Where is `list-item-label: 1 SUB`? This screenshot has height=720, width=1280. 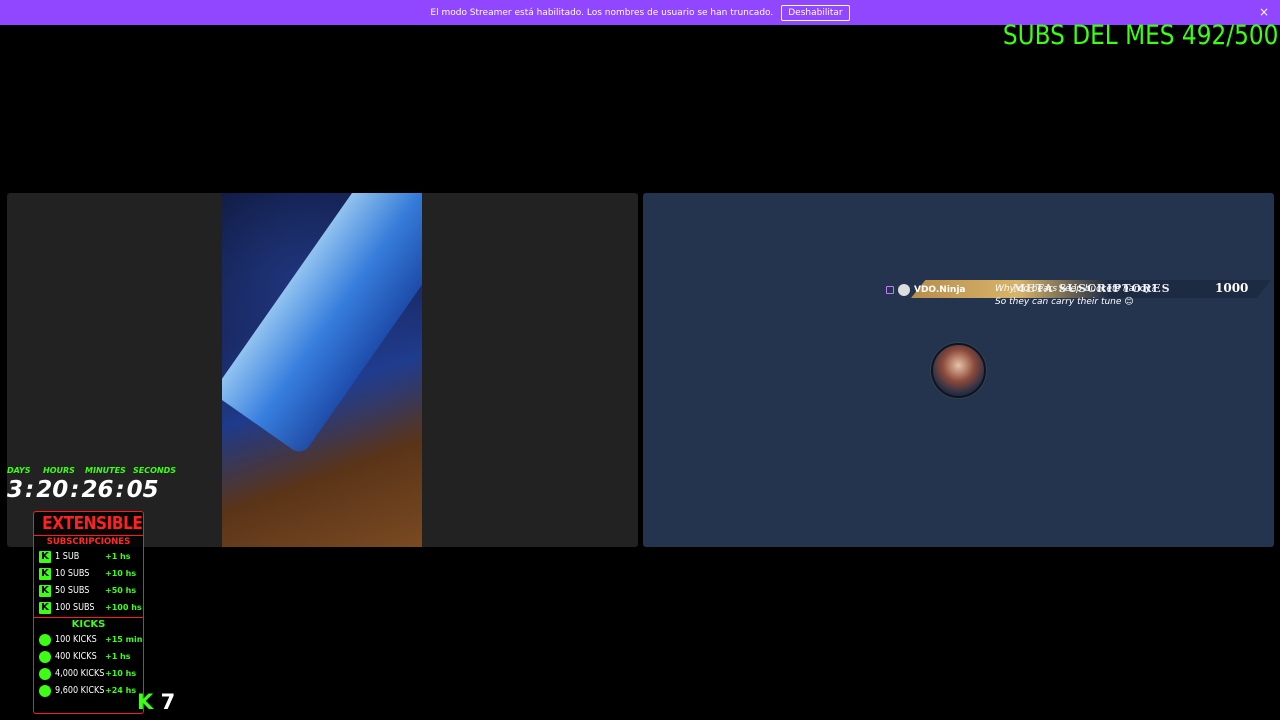 list-item-label: 1 SUB is located at coordinates (67, 556).